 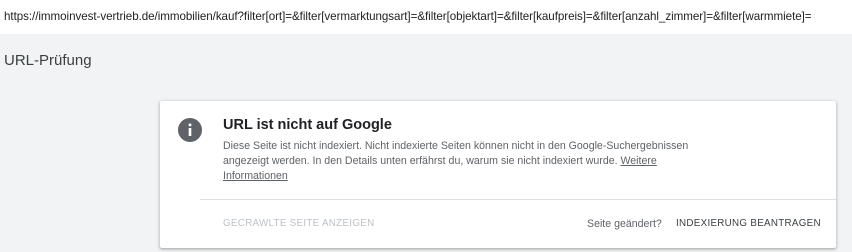 I want to click on view-crawled-page-button: GECRAWLTE SEITE ANZEIGEN, so click(x=298, y=223).